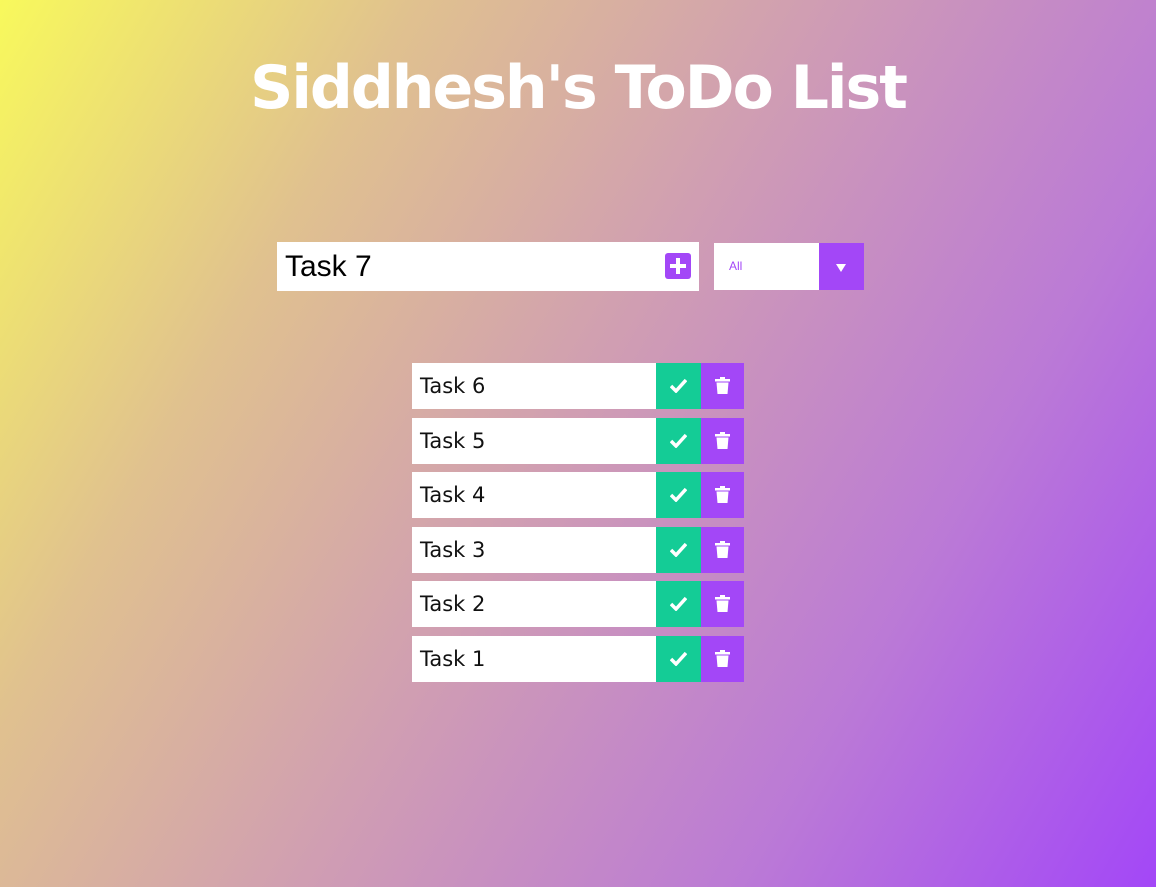 The height and width of the screenshot is (887, 1156). What do you see at coordinates (578, 440) in the screenshot?
I see `todo-item: Task 5` at bounding box center [578, 440].